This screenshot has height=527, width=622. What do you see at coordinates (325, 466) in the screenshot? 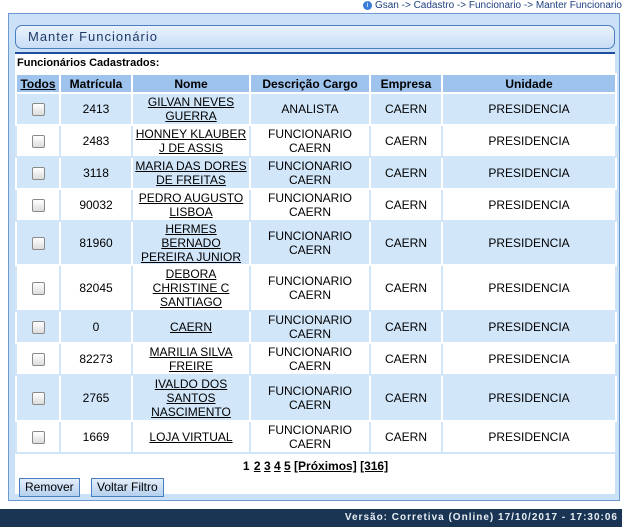
I see `pagination-next-link: [Próximos]` at bounding box center [325, 466].